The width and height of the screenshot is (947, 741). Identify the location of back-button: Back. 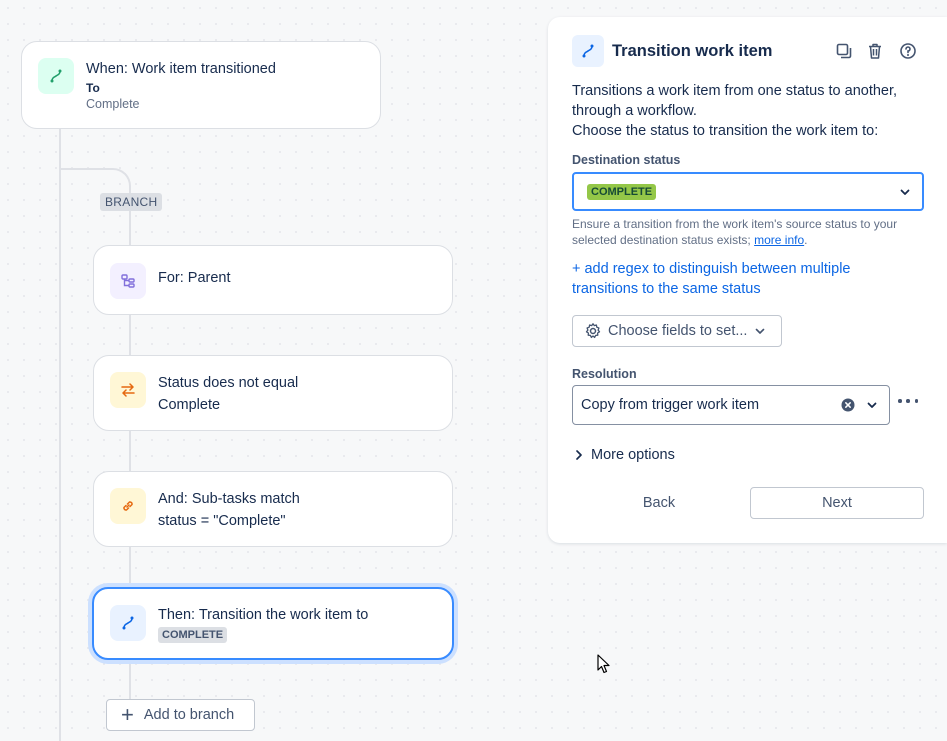
(659, 503).